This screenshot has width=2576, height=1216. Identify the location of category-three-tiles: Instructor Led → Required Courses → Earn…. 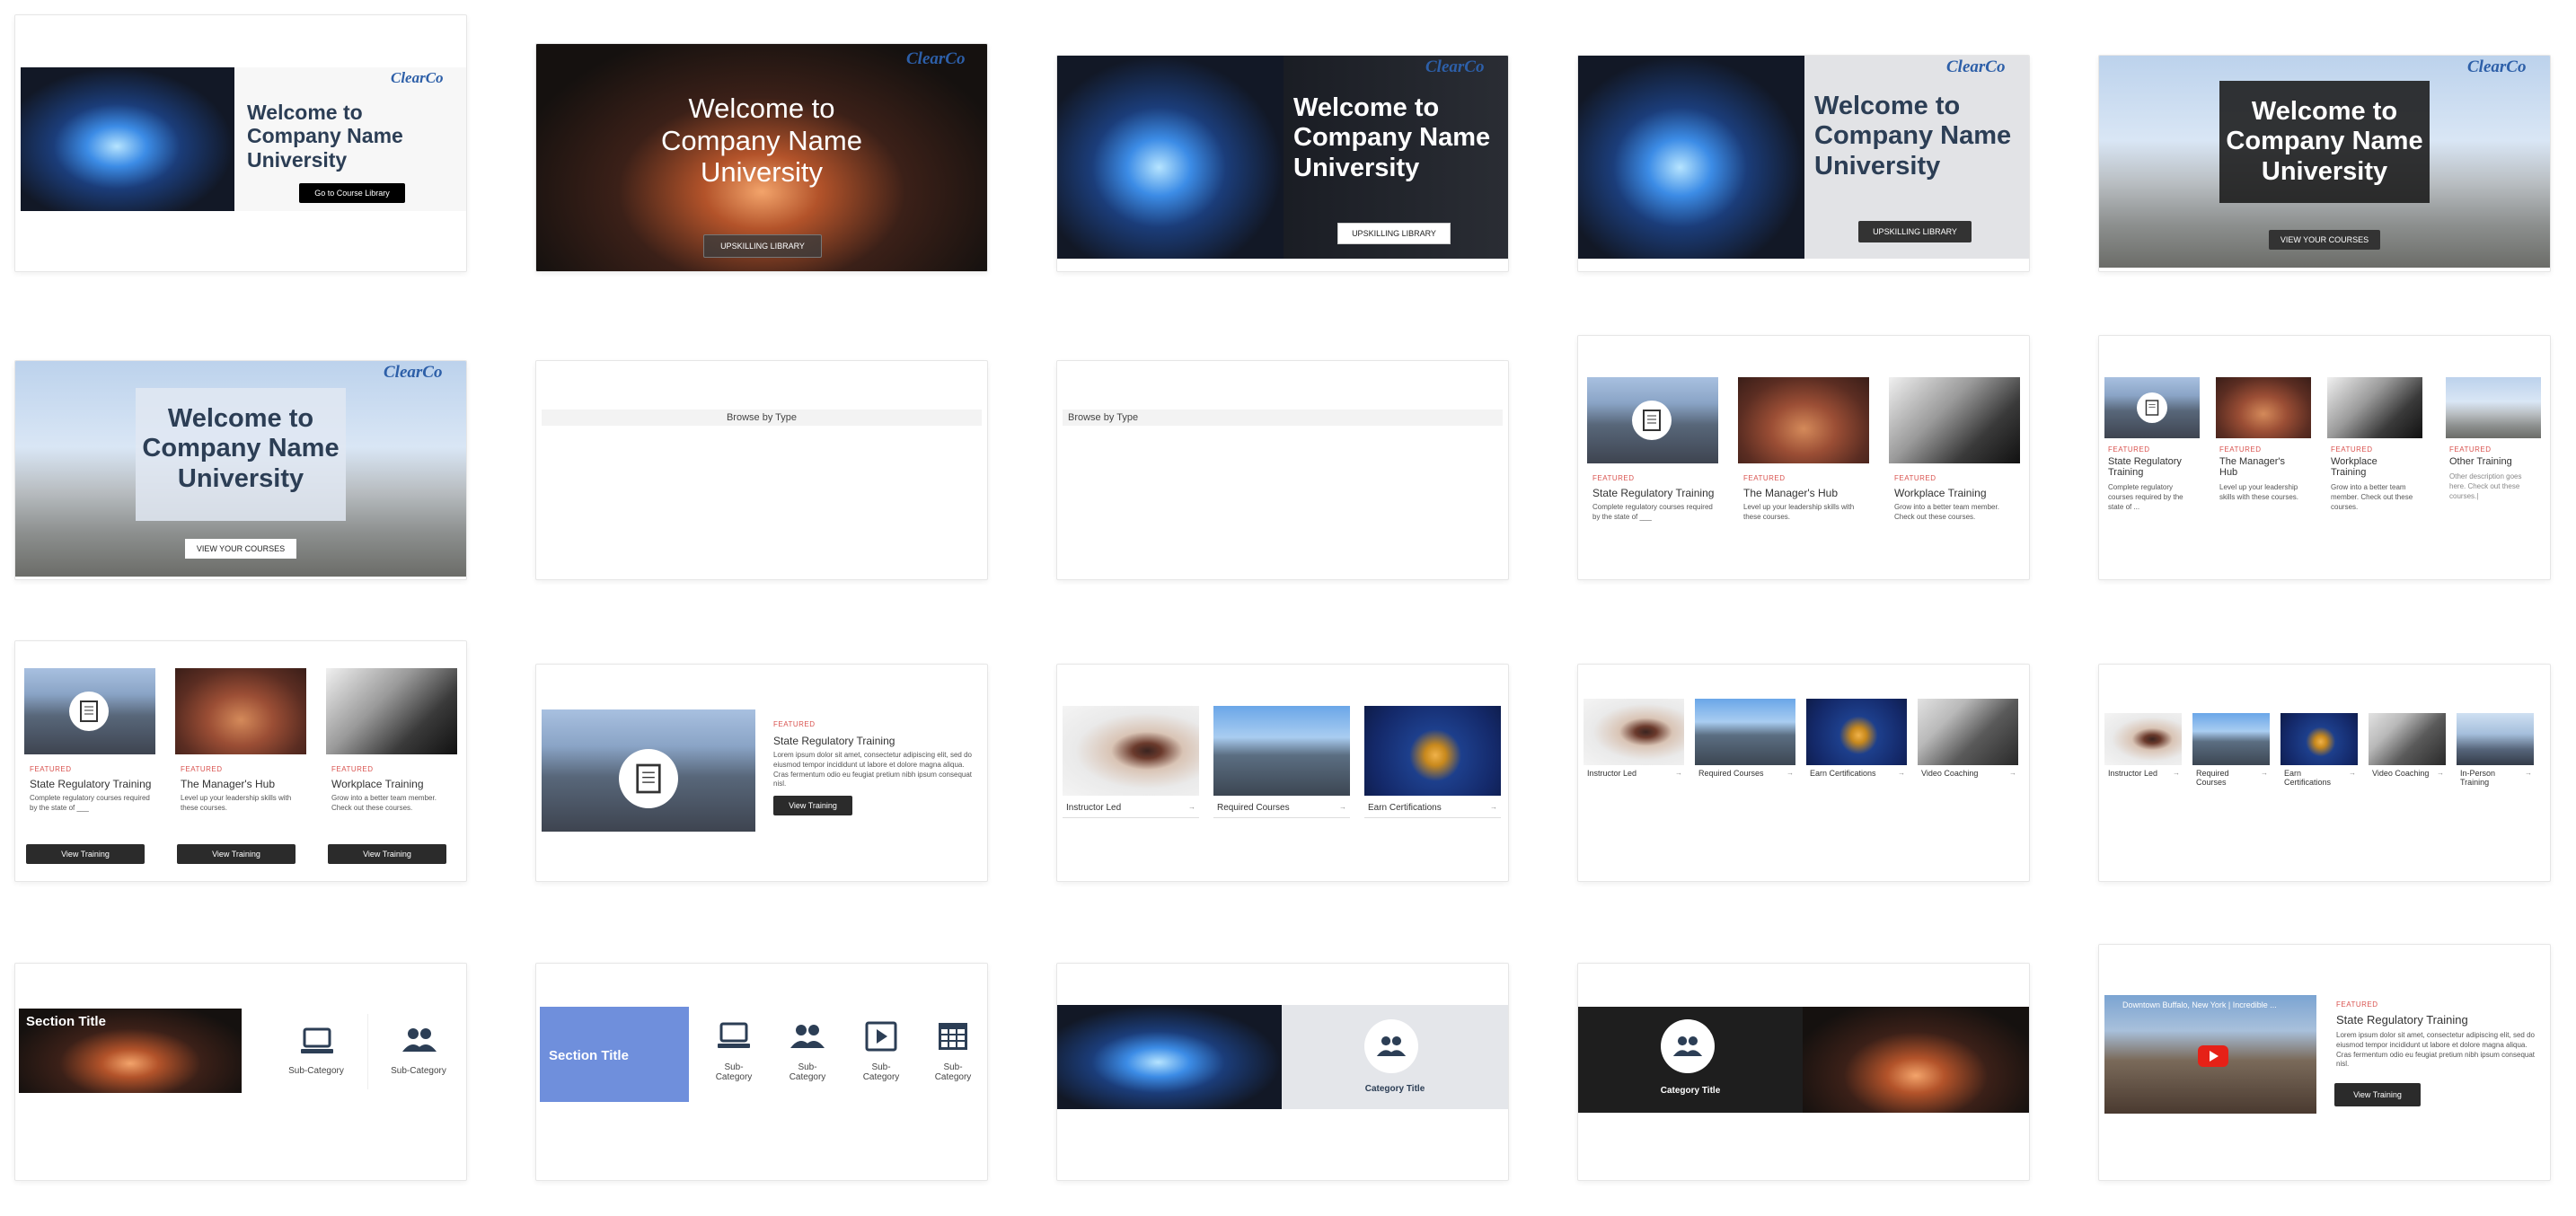
(1282, 773).